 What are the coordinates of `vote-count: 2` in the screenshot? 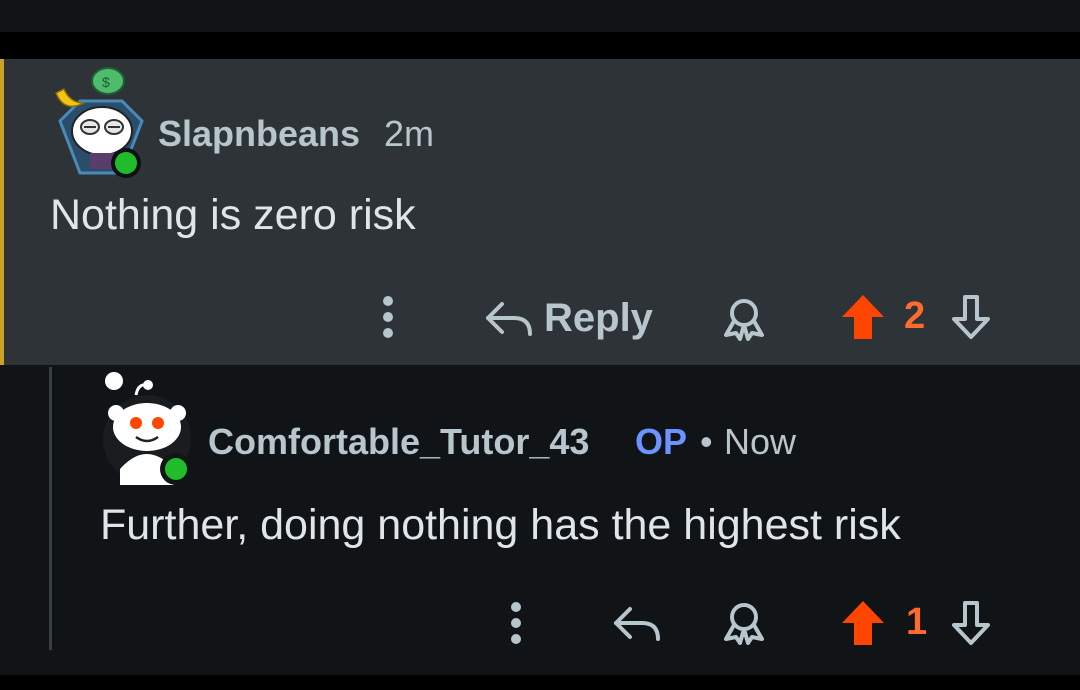 It's located at (915, 316).